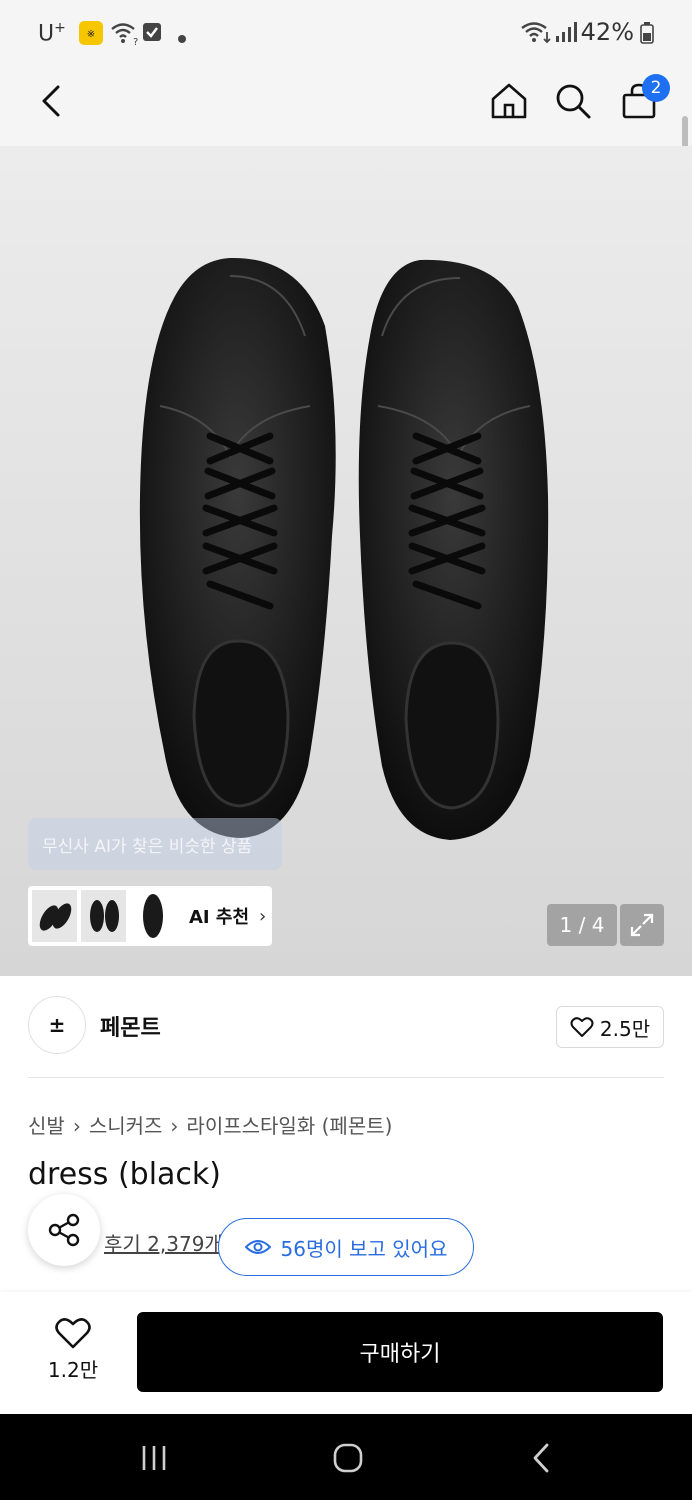 This screenshot has height=1500, width=692. What do you see at coordinates (163, 1242) in the screenshot?
I see `review-link: 후기 2,379개` at bounding box center [163, 1242].